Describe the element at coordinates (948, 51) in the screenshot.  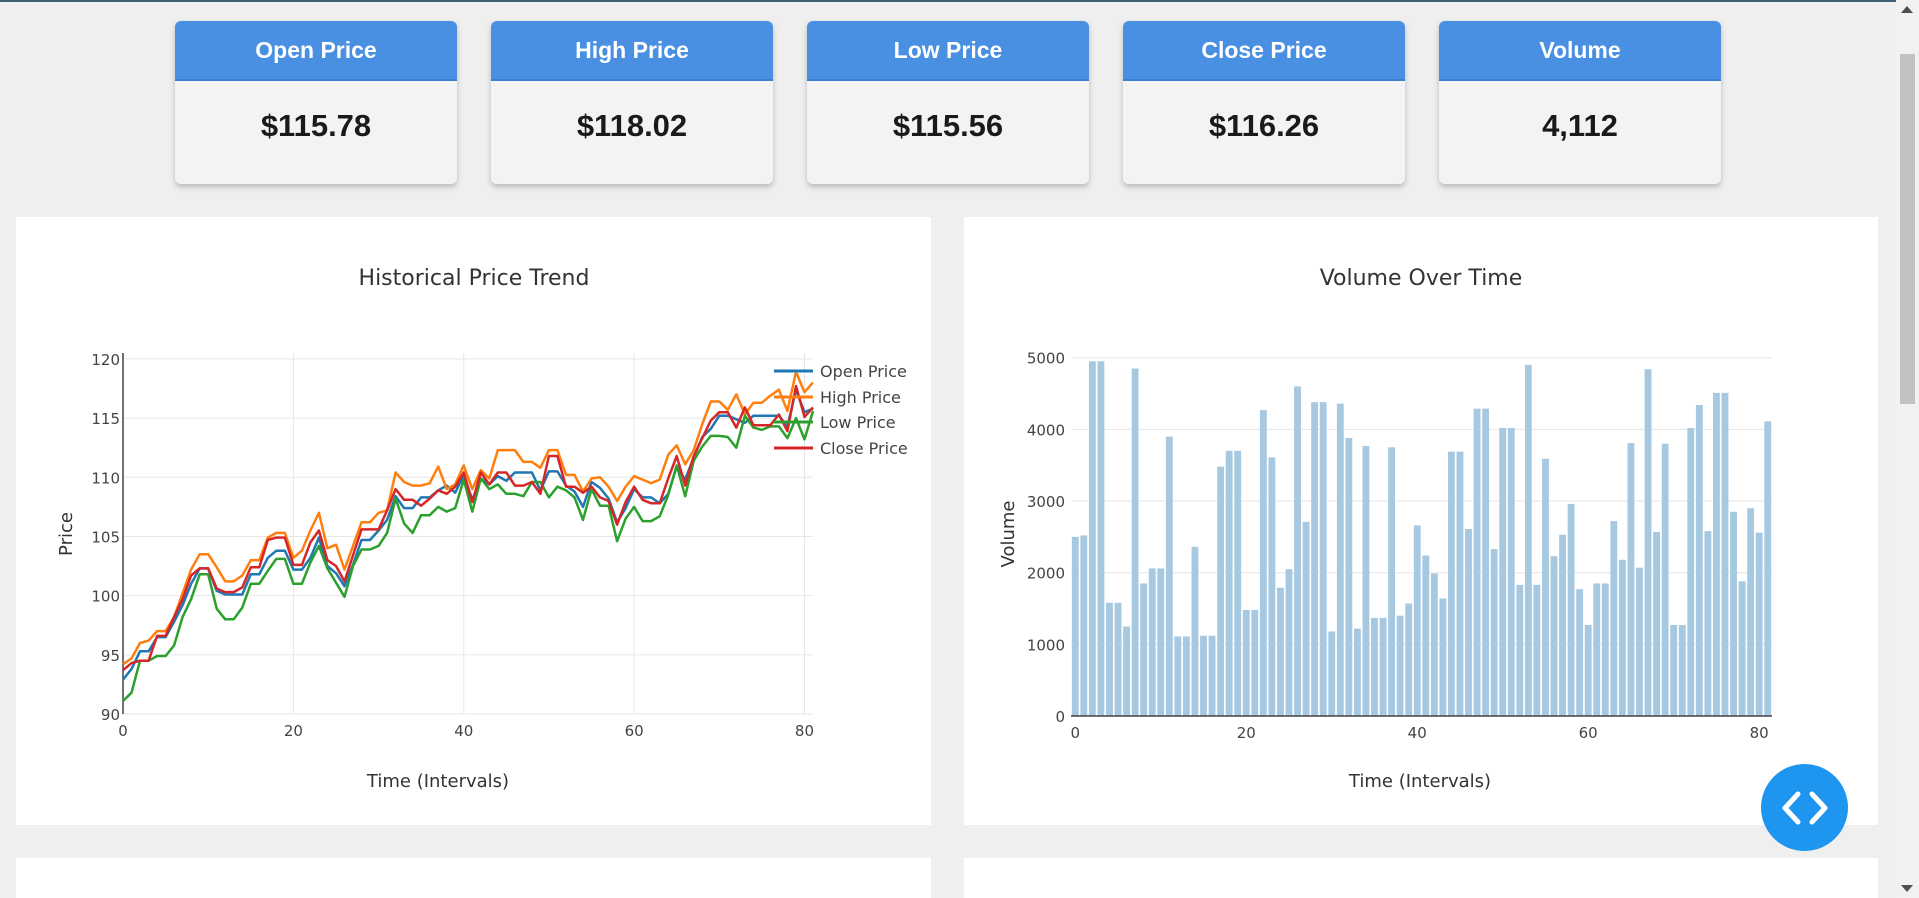
I see `card-title: Low Price` at that location.